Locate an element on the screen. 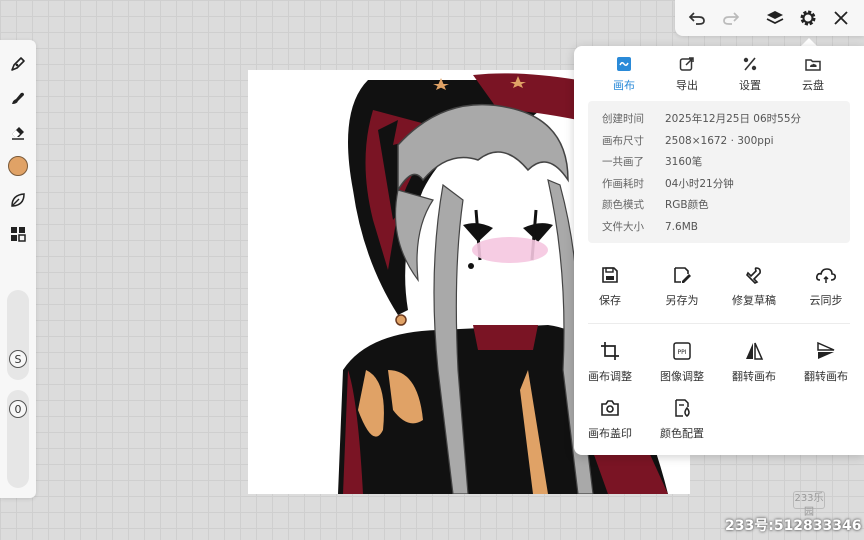 The height and width of the screenshot is (540, 864). cloud-sync-icon is located at coordinates (826, 275).